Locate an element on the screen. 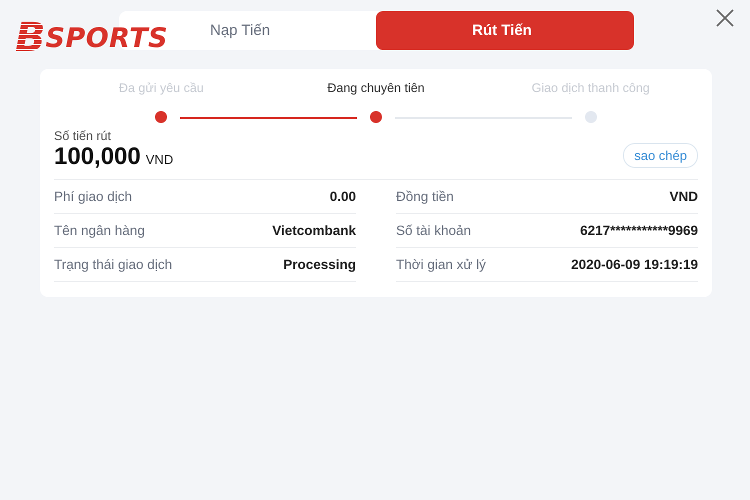 This screenshot has width=750, height=500. detail-value: 6217***********9969 is located at coordinates (639, 230).